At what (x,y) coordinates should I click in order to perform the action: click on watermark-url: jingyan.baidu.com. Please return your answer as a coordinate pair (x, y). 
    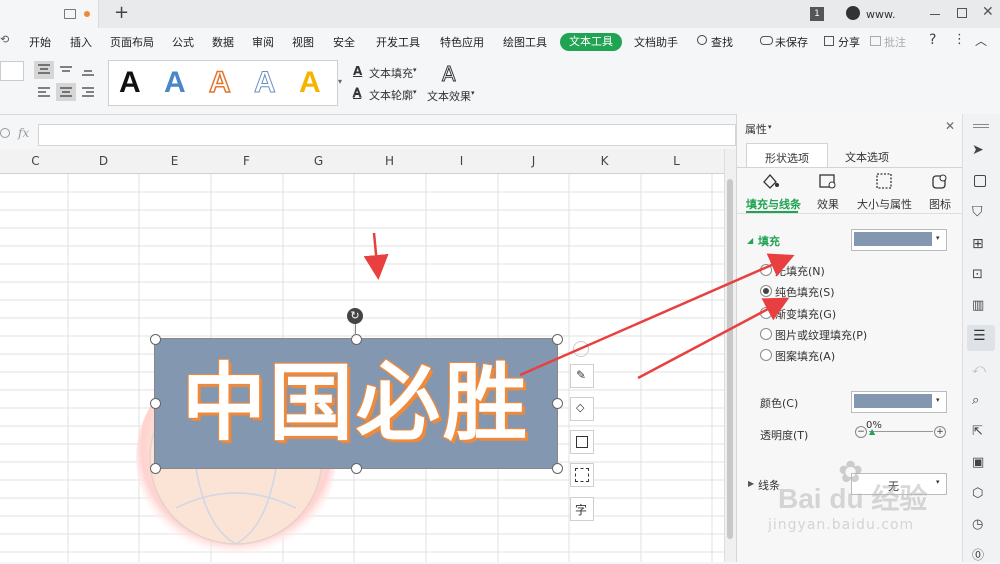
    Looking at the image, I should click on (841, 525).